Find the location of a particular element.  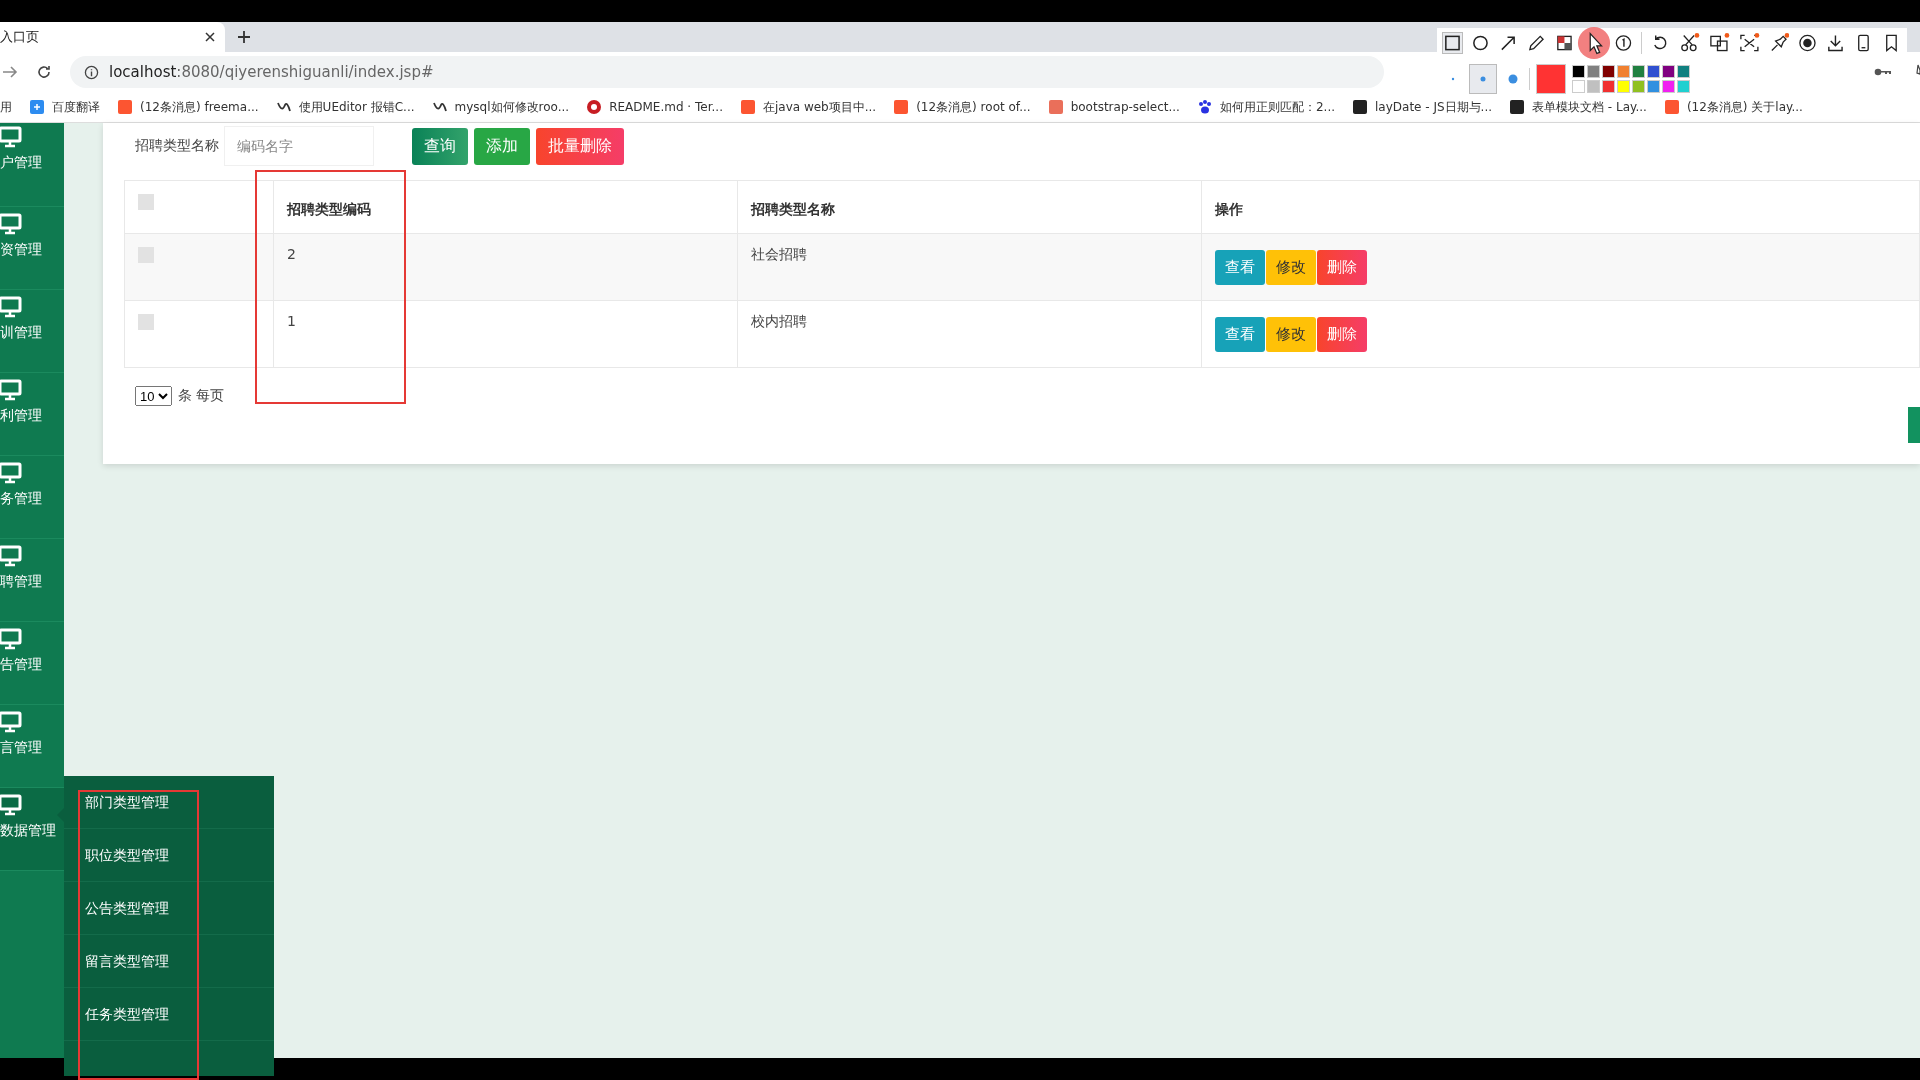

submenu-item: 部门类型管理 is located at coordinates (169, 802).